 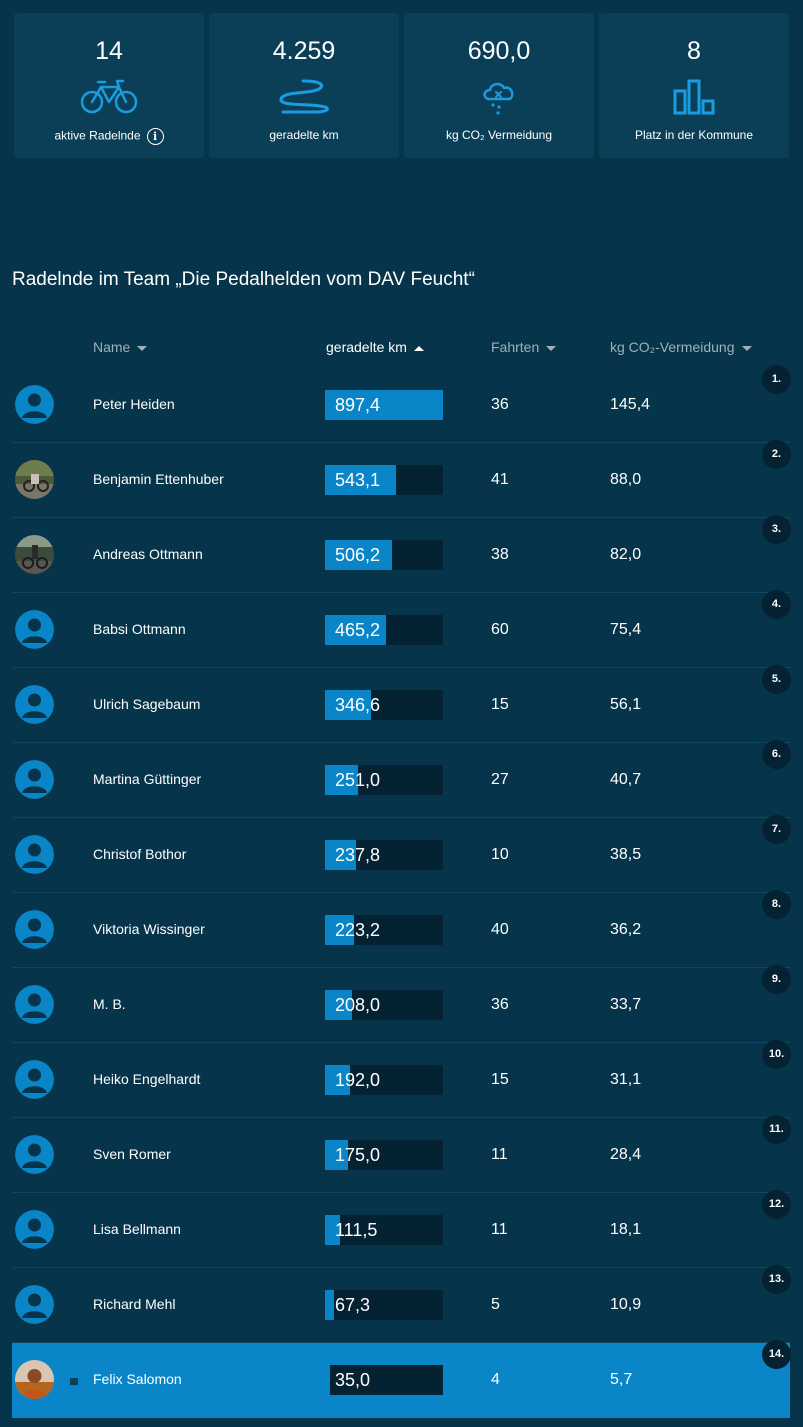 What do you see at coordinates (776, 904) in the screenshot?
I see `rank-badge: 8.` at bounding box center [776, 904].